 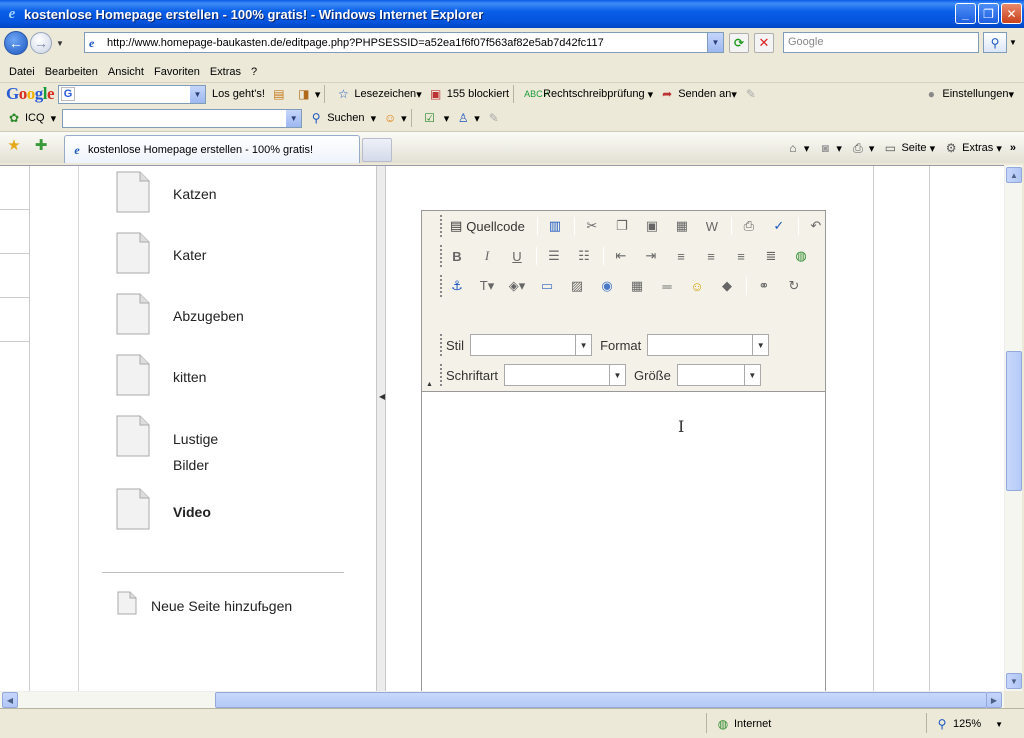 I want to click on google-search-dropdown-icon: ▼, so click(x=198, y=94).